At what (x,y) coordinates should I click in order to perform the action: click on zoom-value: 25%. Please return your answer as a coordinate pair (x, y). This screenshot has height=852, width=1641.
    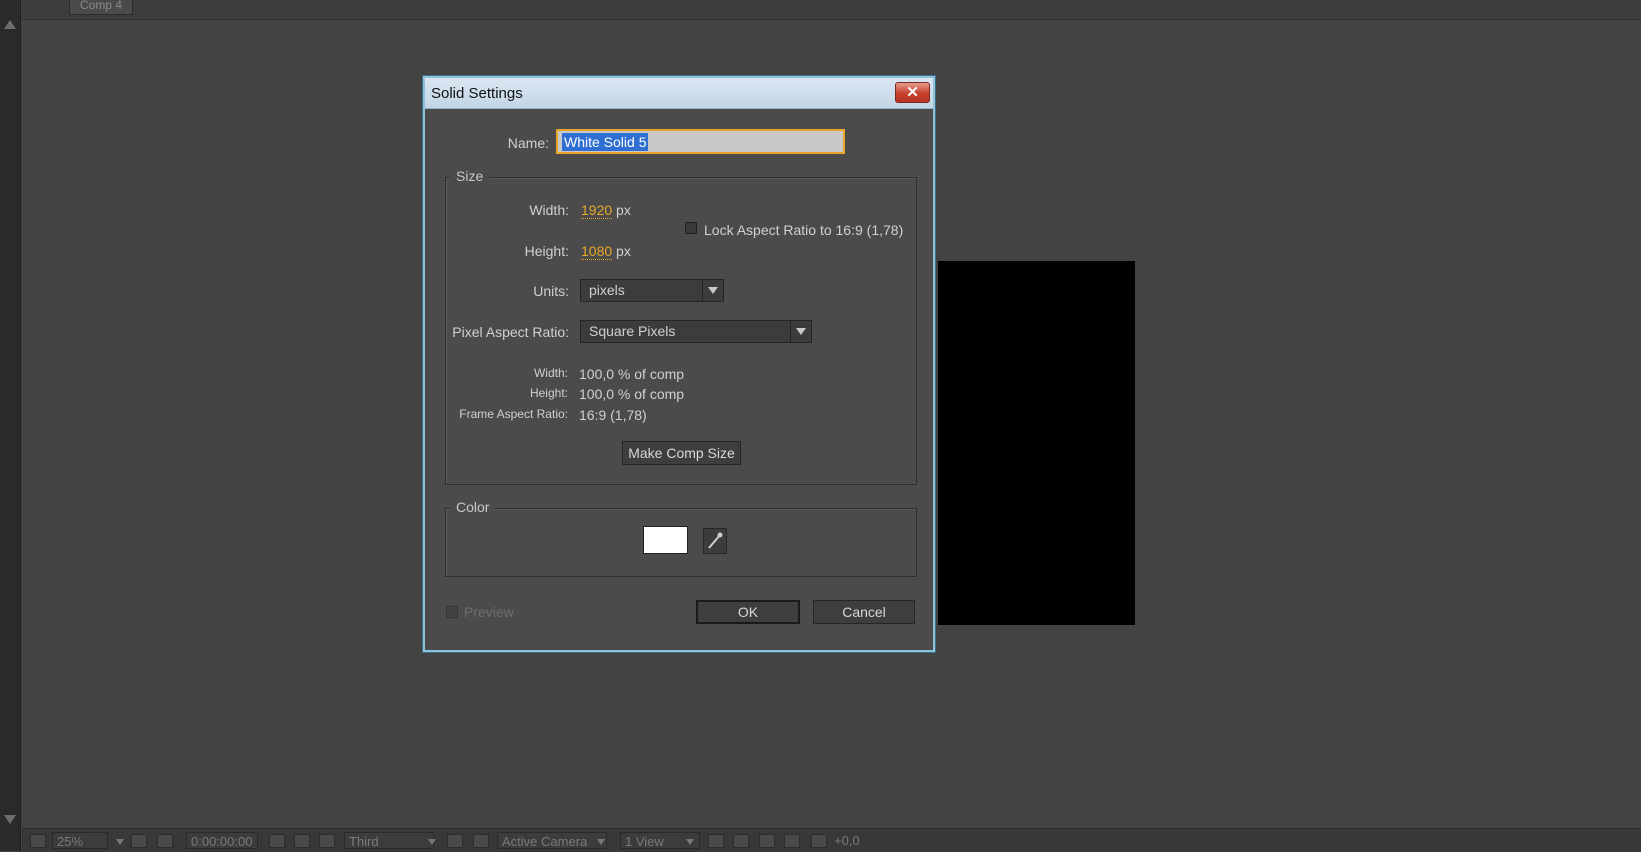
    Looking at the image, I should click on (70, 841).